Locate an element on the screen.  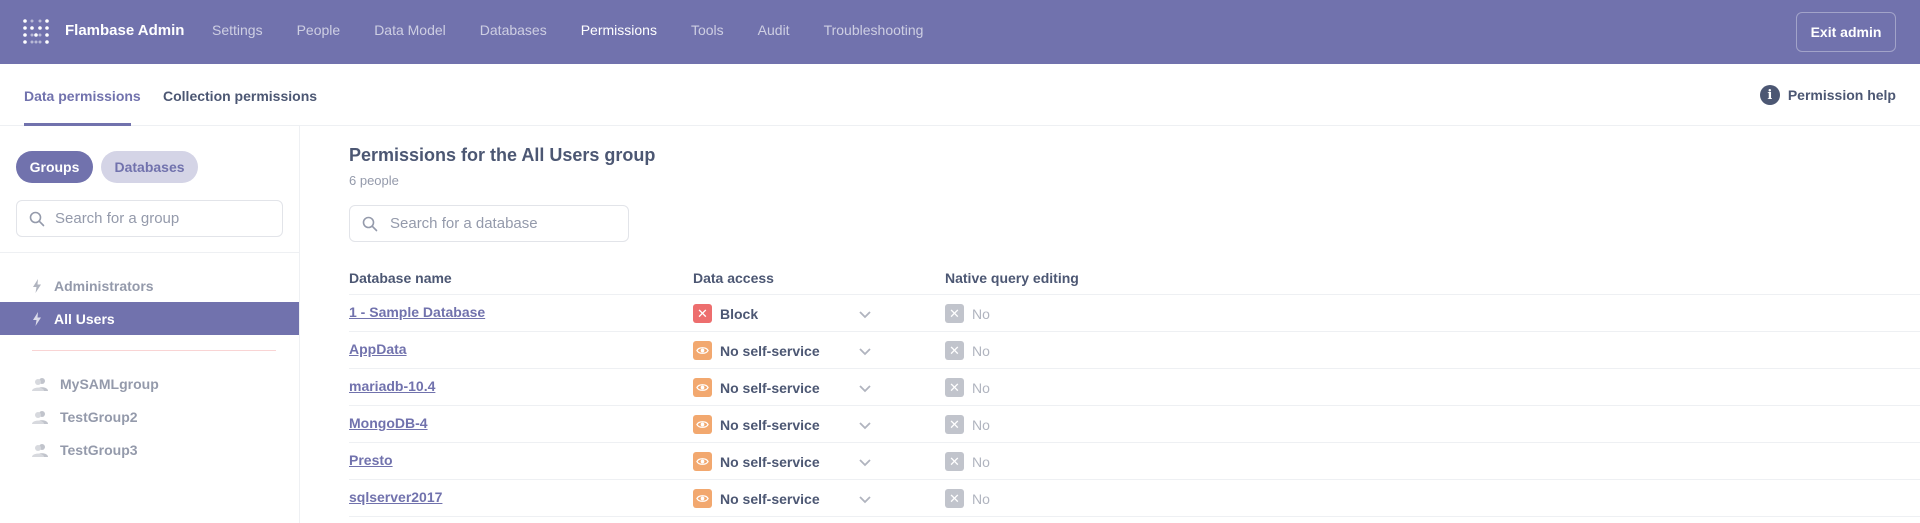
nav-people: People is located at coordinates (319, 30).